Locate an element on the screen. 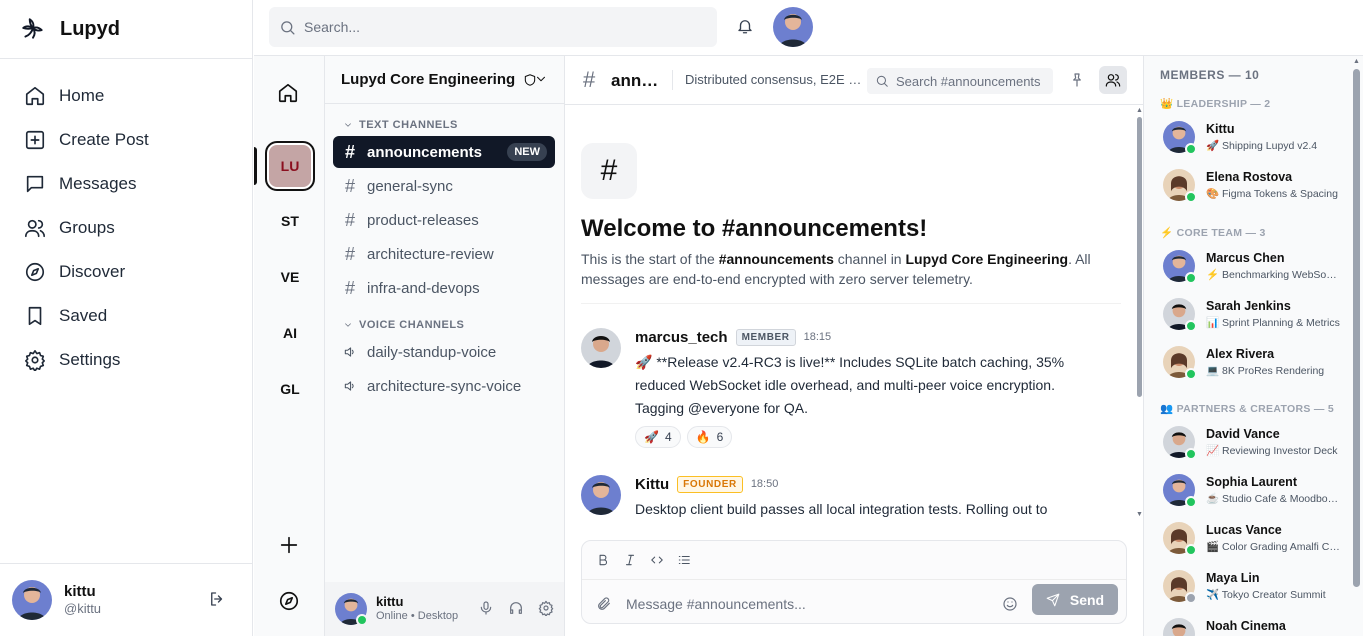  member-item: Noah Cinema is located at coordinates (1253, 624).